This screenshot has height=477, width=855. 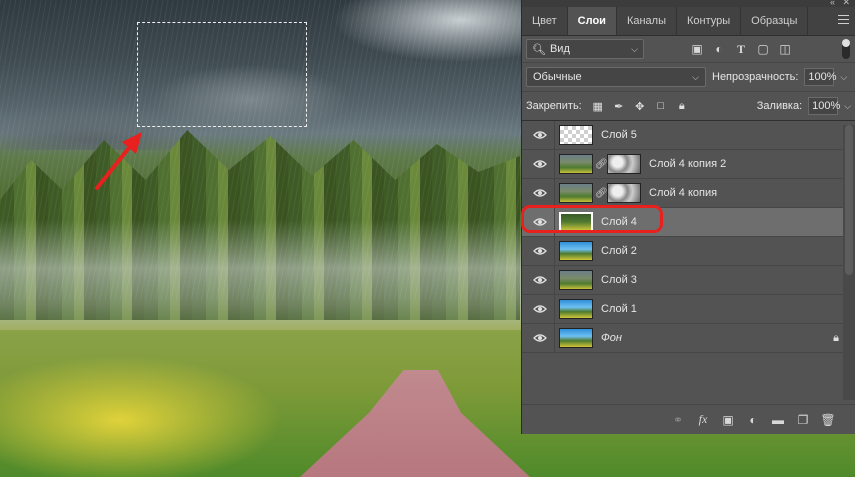 What do you see at coordinates (688, 251) in the screenshot?
I see `layer-row: Слой 2` at bounding box center [688, 251].